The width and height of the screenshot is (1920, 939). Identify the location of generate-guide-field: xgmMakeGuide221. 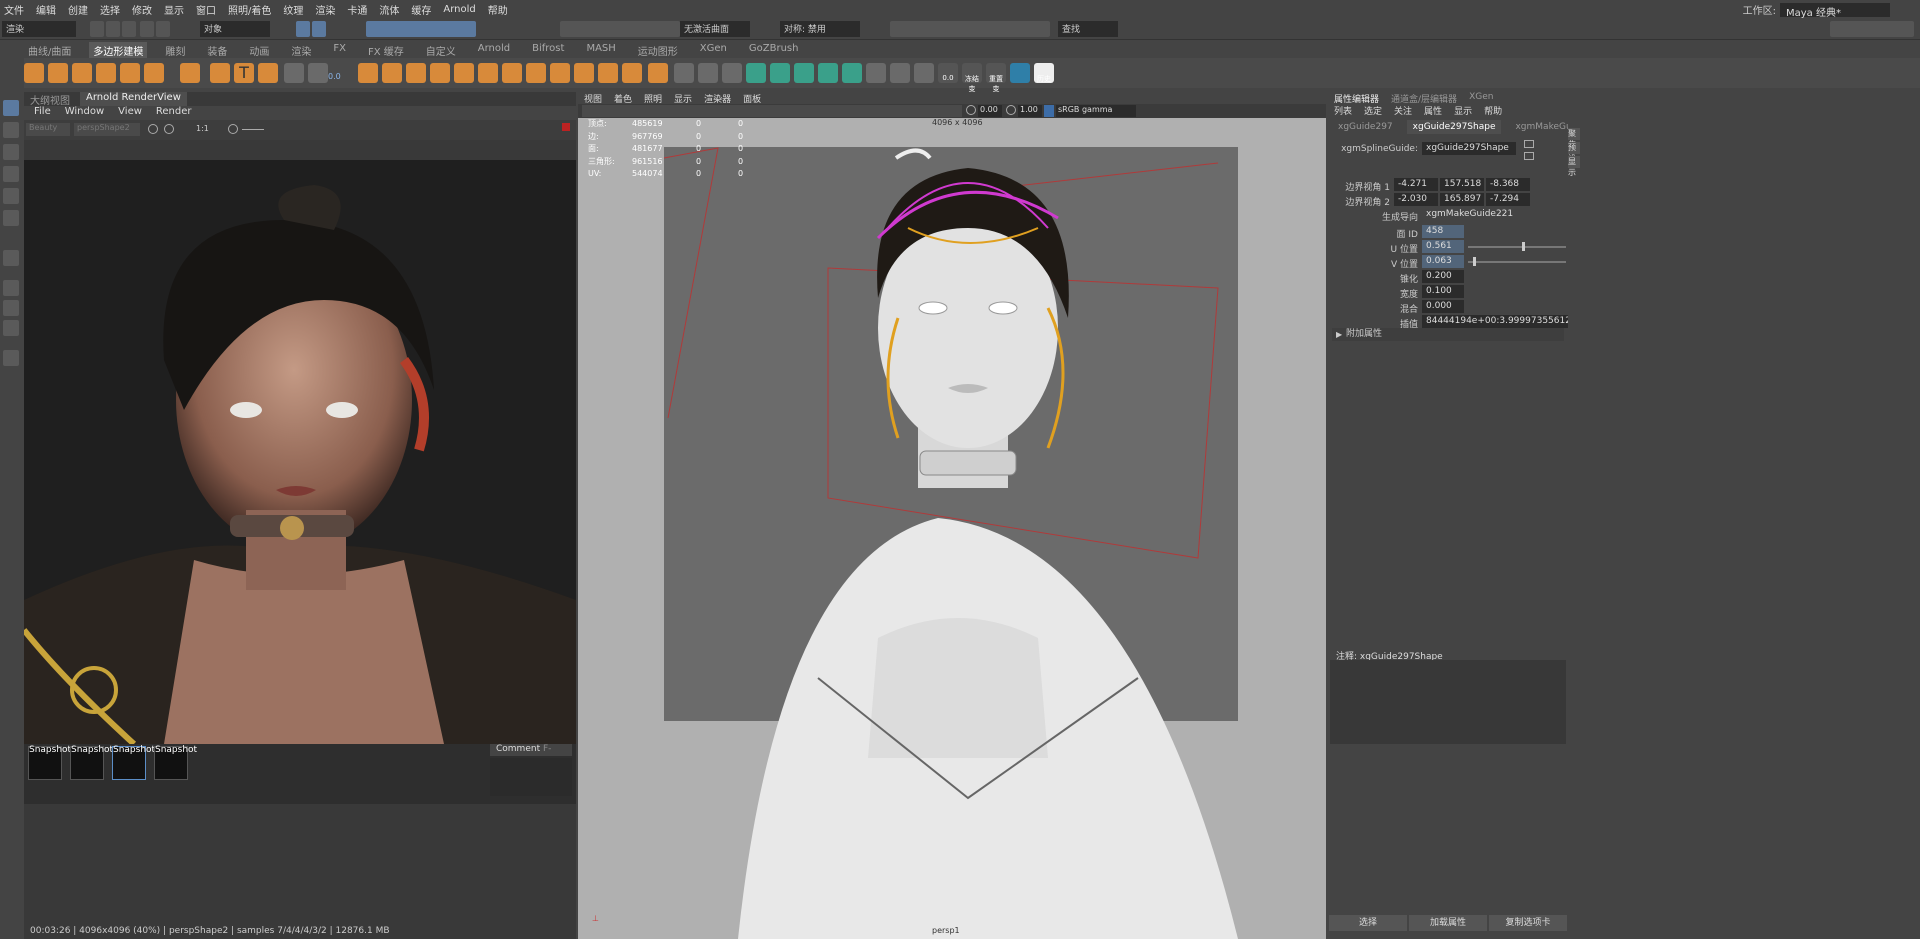
(1493, 214).